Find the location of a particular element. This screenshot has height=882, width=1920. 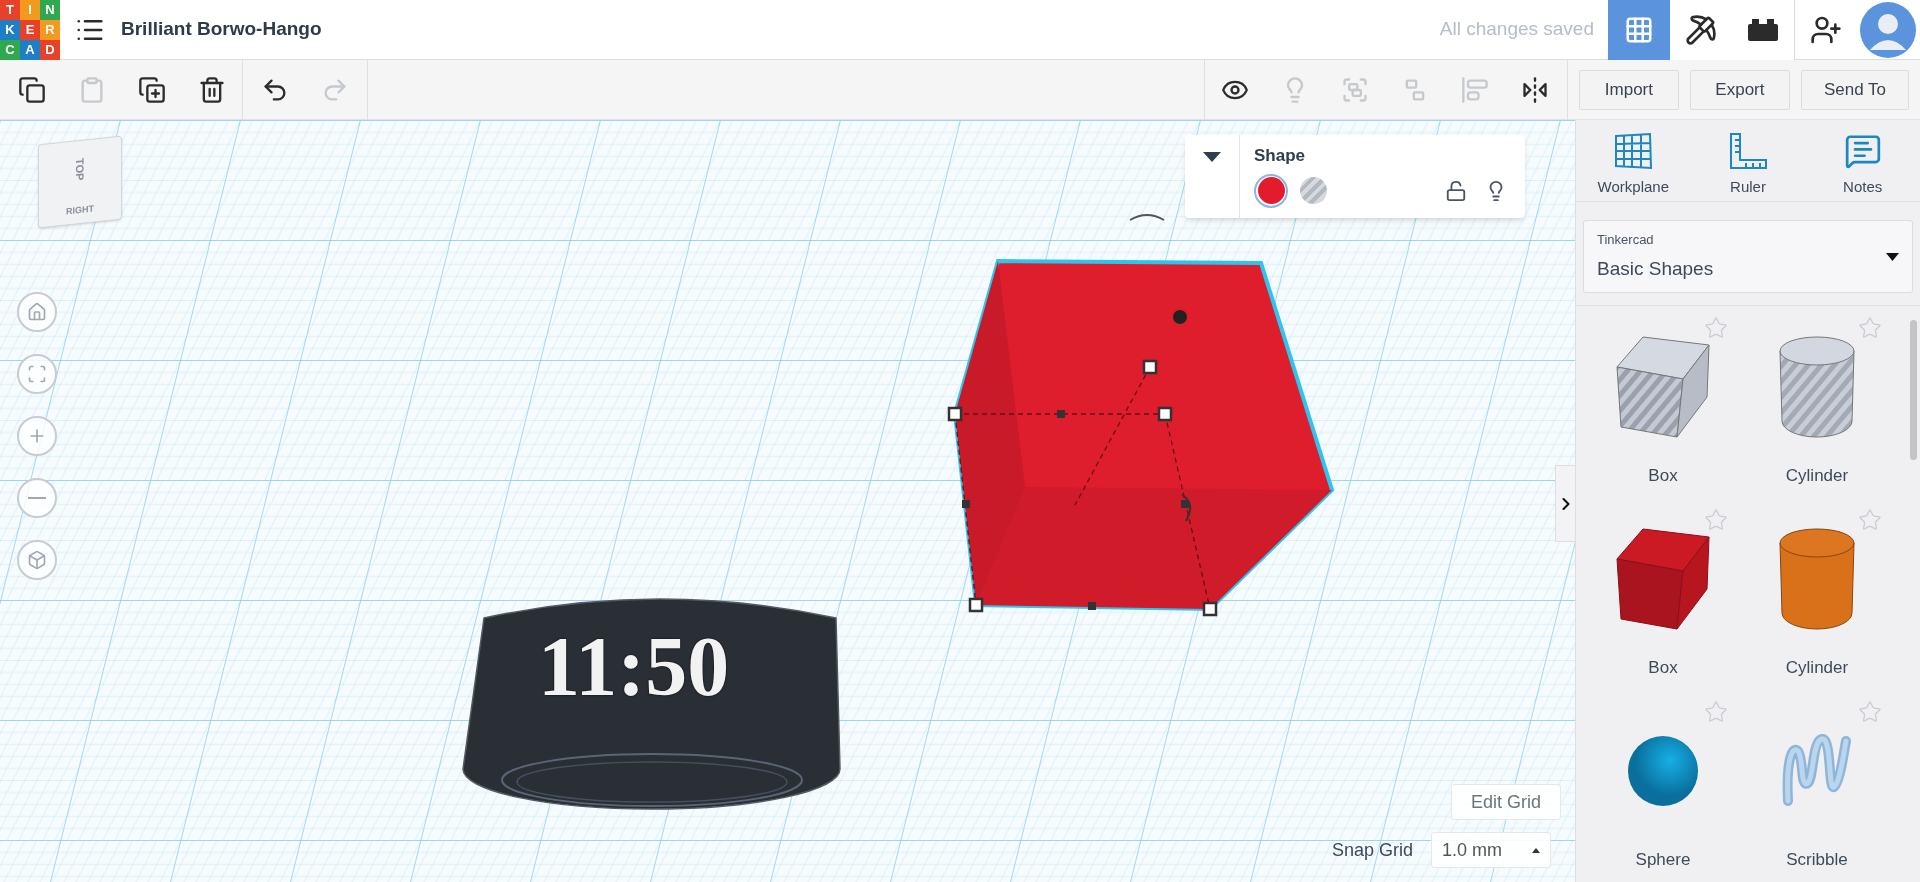

logo: T I N K E R C A D is located at coordinates (30, 30).